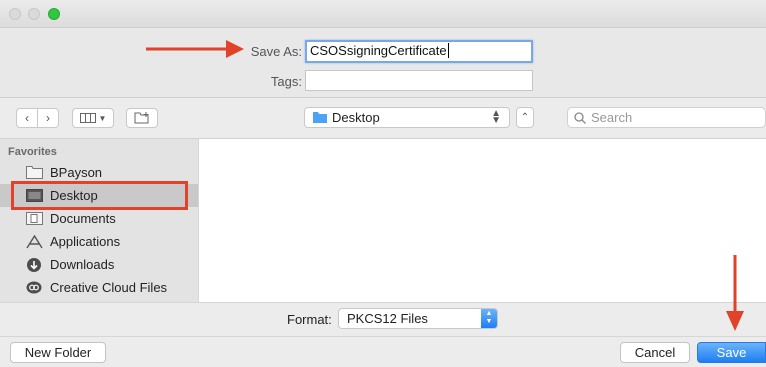 The height and width of the screenshot is (367, 766). Describe the element at coordinates (356, 117) in the screenshot. I see `location-value: Desktop` at that location.